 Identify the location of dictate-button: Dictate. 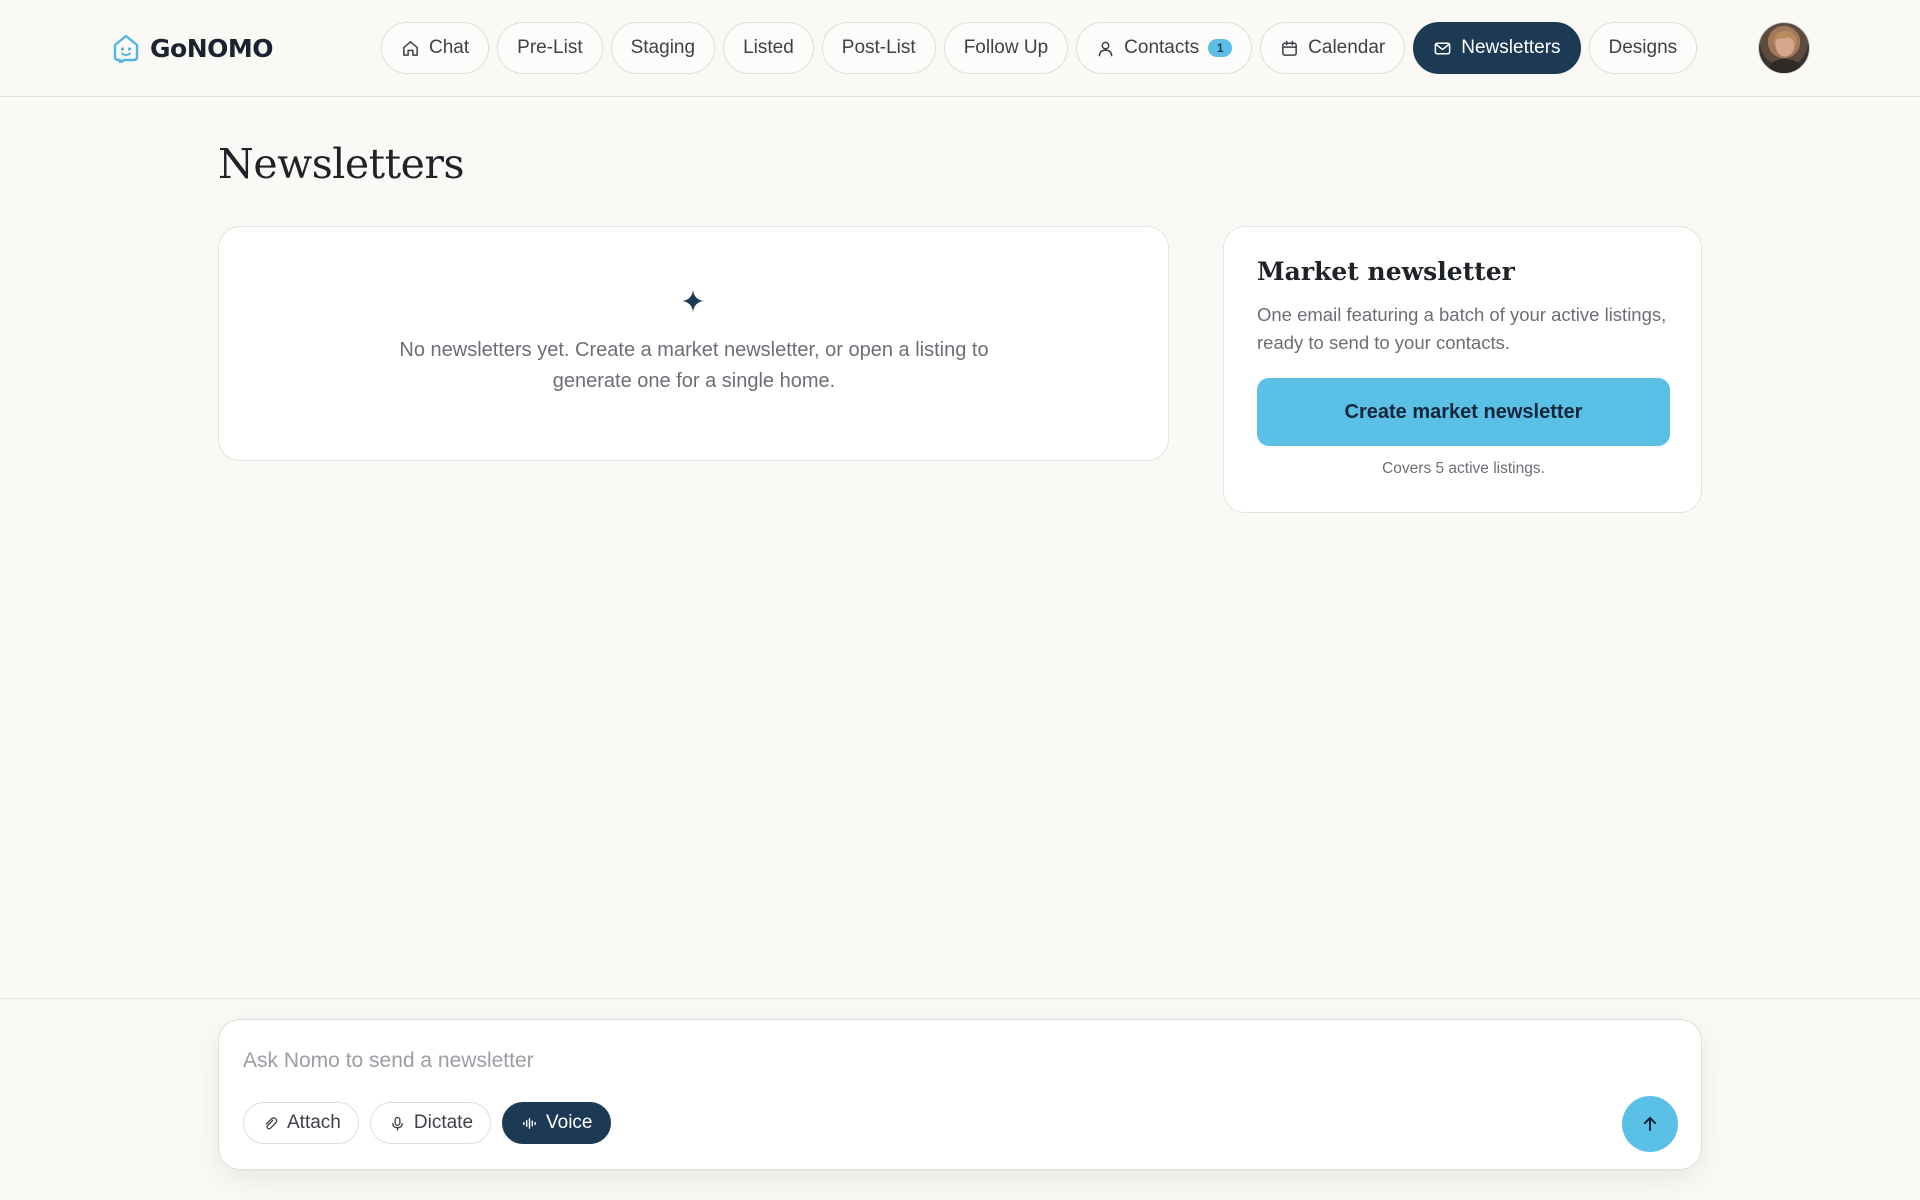
(430, 1123).